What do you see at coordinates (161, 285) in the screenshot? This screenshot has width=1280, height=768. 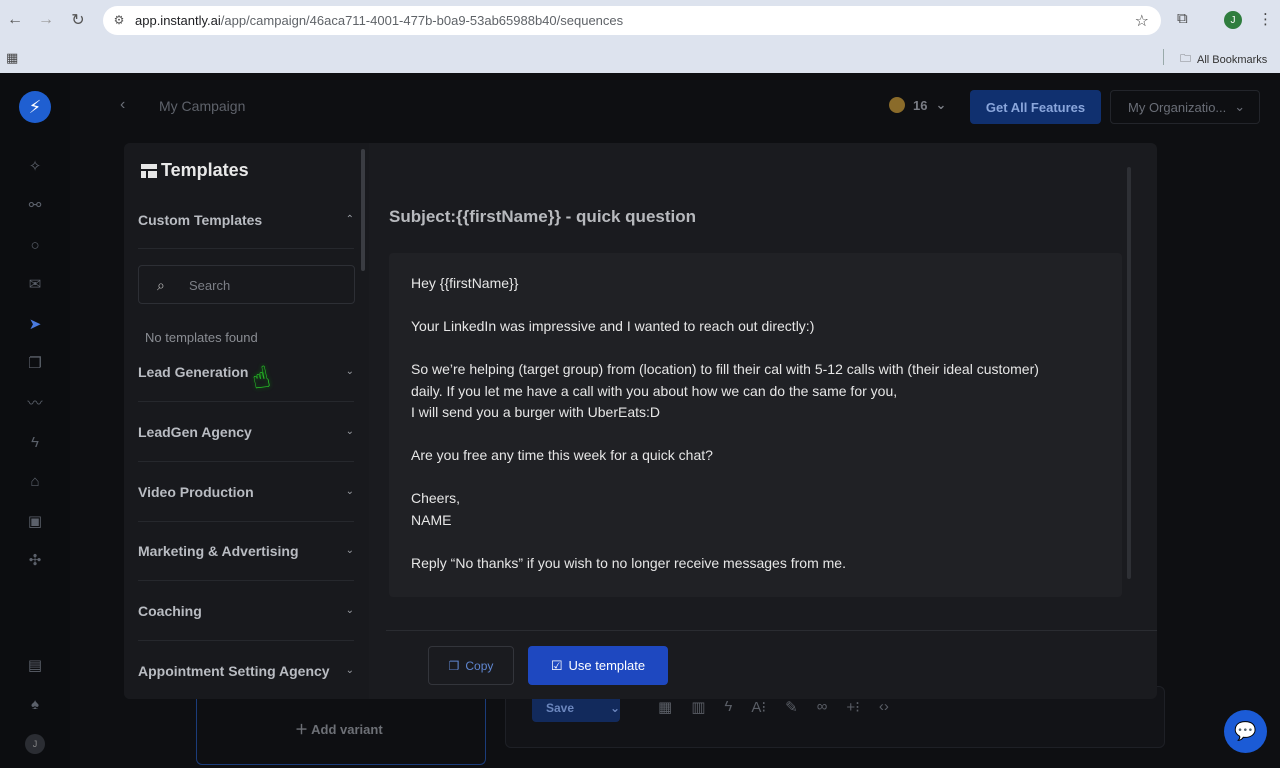 I see `search-icon: ⌕` at bounding box center [161, 285].